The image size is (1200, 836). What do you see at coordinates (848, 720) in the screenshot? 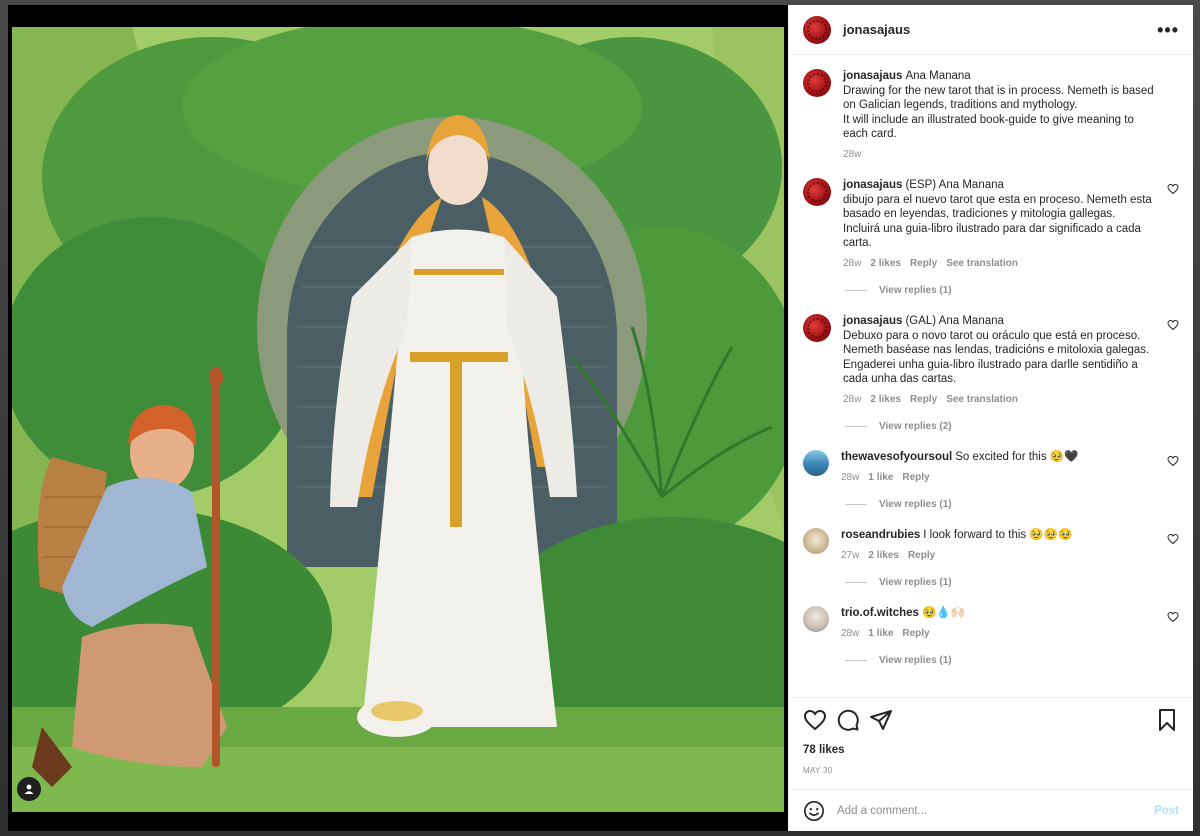
I see `comment-icon` at bounding box center [848, 720].